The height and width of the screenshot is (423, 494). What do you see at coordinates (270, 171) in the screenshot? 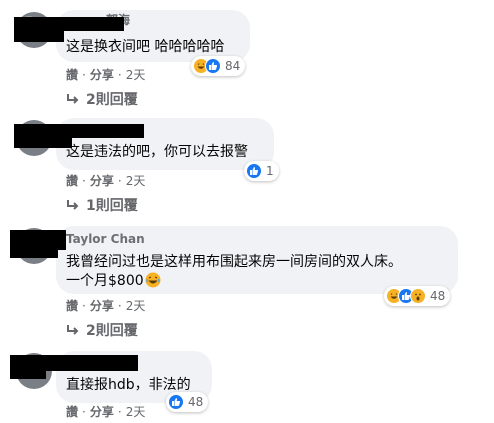
I see `reaction-count: 1` at bounding box center [270, 171].